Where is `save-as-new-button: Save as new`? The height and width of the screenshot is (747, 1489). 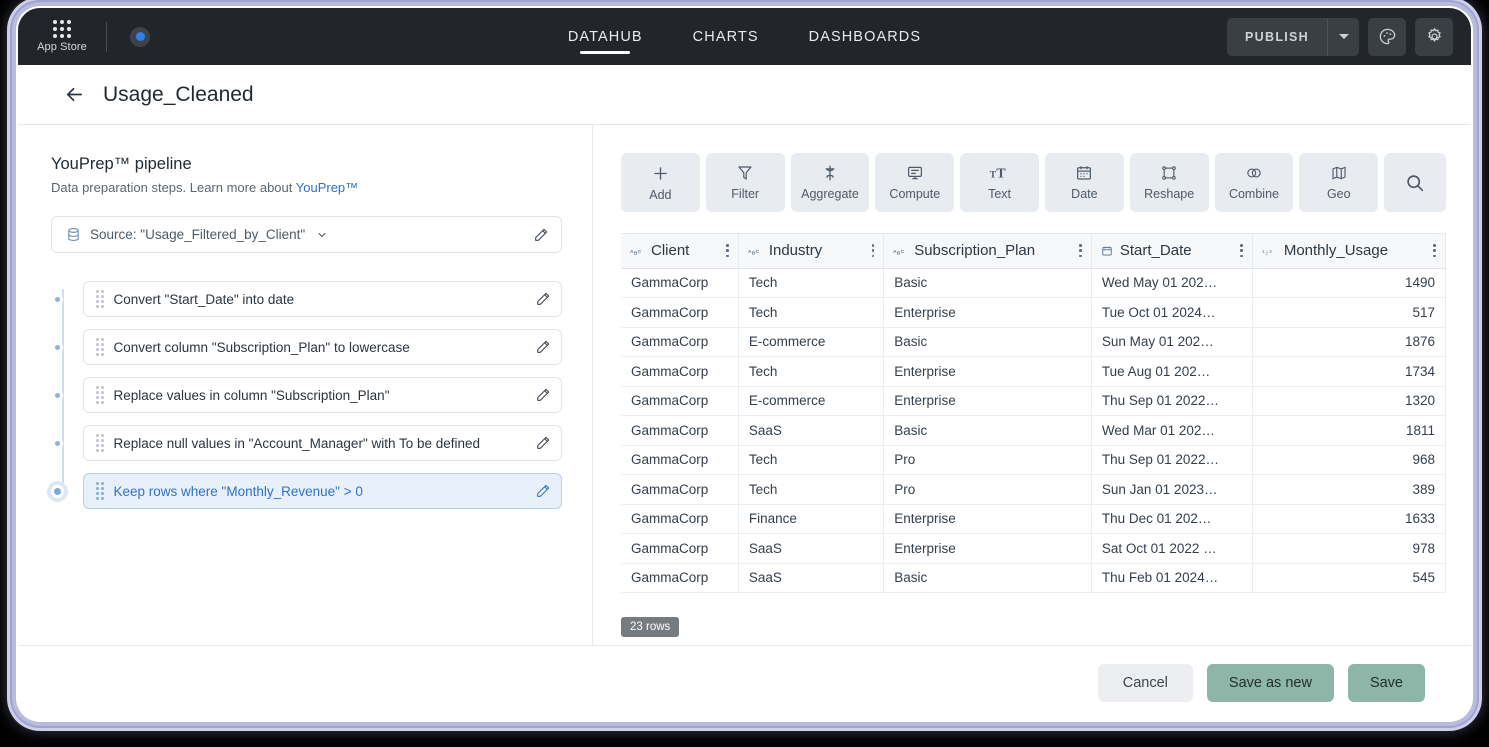 save-as-new-button: Save as new is located at coordinates (1270, 683).